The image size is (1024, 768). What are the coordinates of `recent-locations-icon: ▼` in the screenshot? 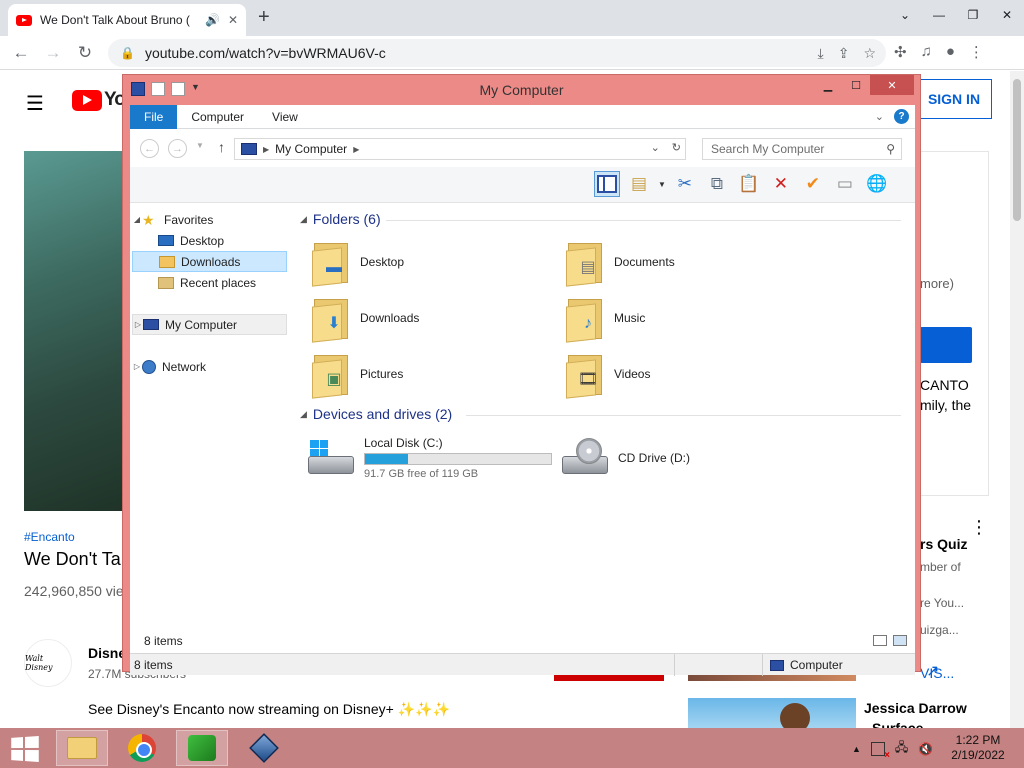 It's located at (200, 145).